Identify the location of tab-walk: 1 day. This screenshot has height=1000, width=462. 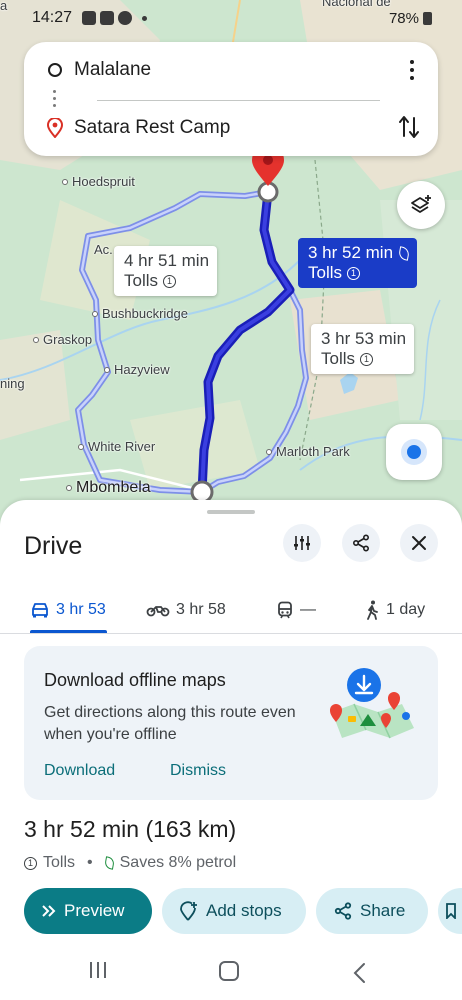
(394, 610).